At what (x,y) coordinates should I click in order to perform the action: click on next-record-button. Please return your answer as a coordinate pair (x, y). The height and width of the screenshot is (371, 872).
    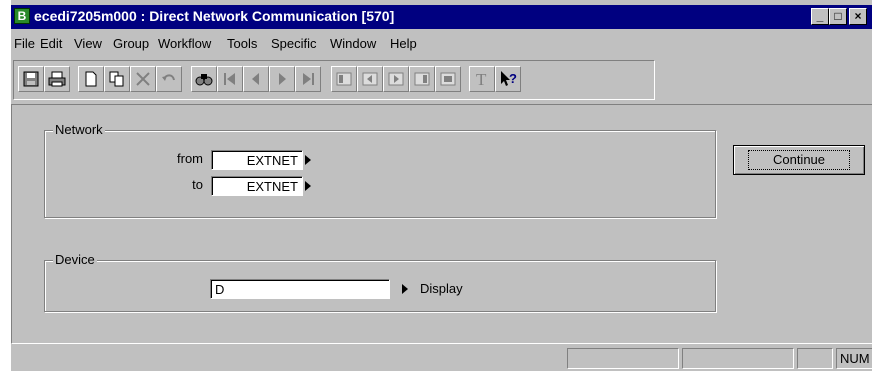
    Looking at the image, I should click on (282, 79).